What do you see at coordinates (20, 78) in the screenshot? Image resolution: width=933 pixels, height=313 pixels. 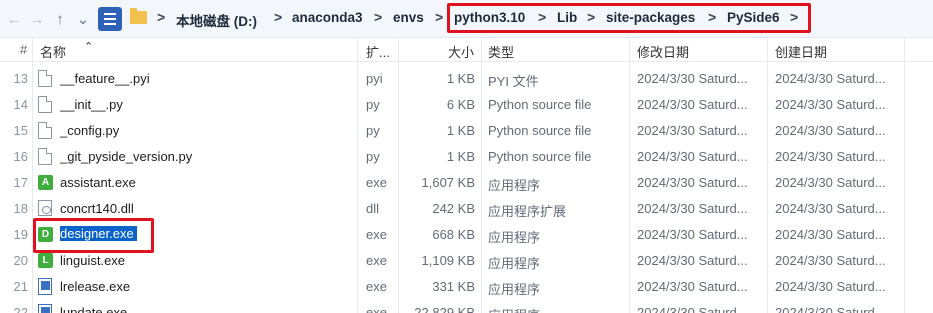 I see `row-number: 13` at bounding box center [20, 78].